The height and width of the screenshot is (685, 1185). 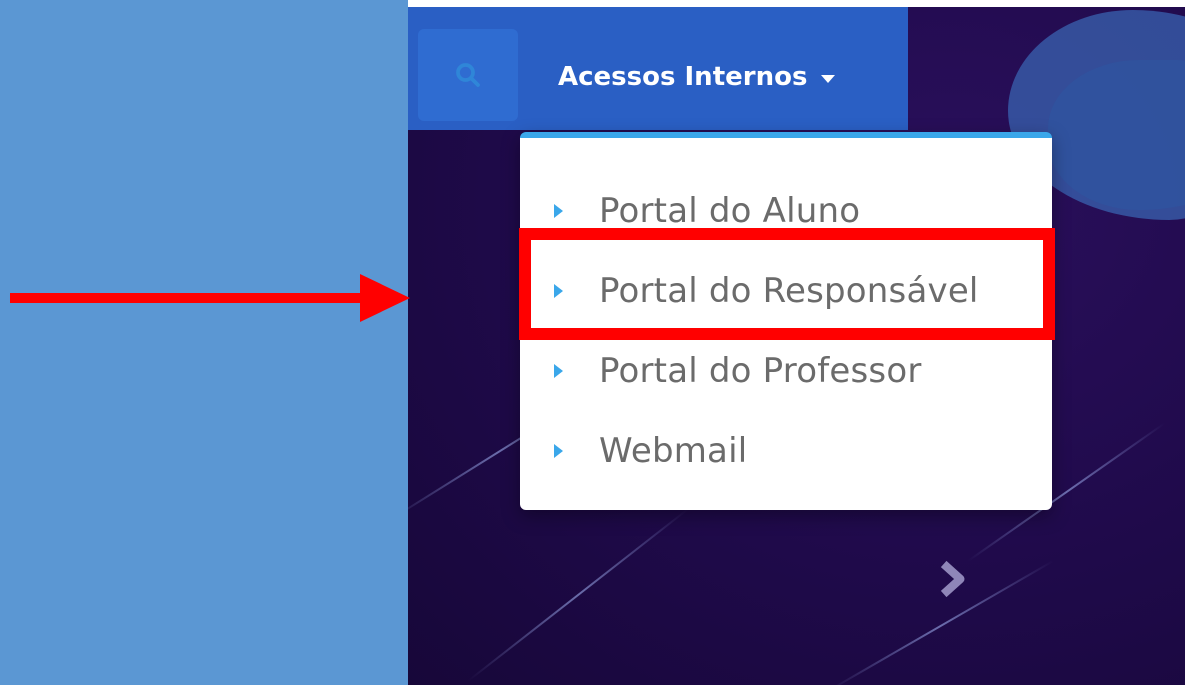 I want to click on menu-item-label: Portal do Professor, so click(x=760, y=371).